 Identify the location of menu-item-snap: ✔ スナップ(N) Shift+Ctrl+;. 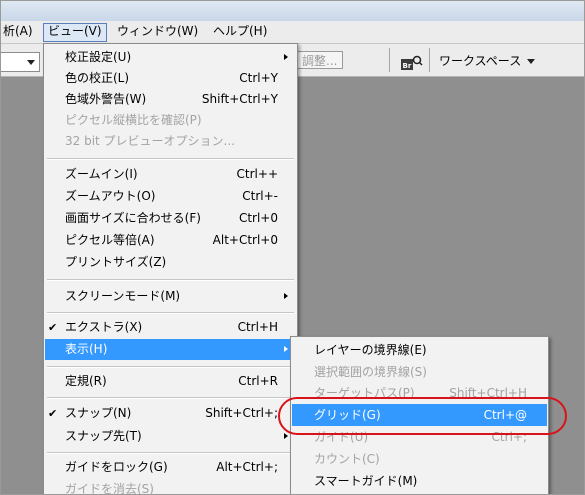
(170, 413).